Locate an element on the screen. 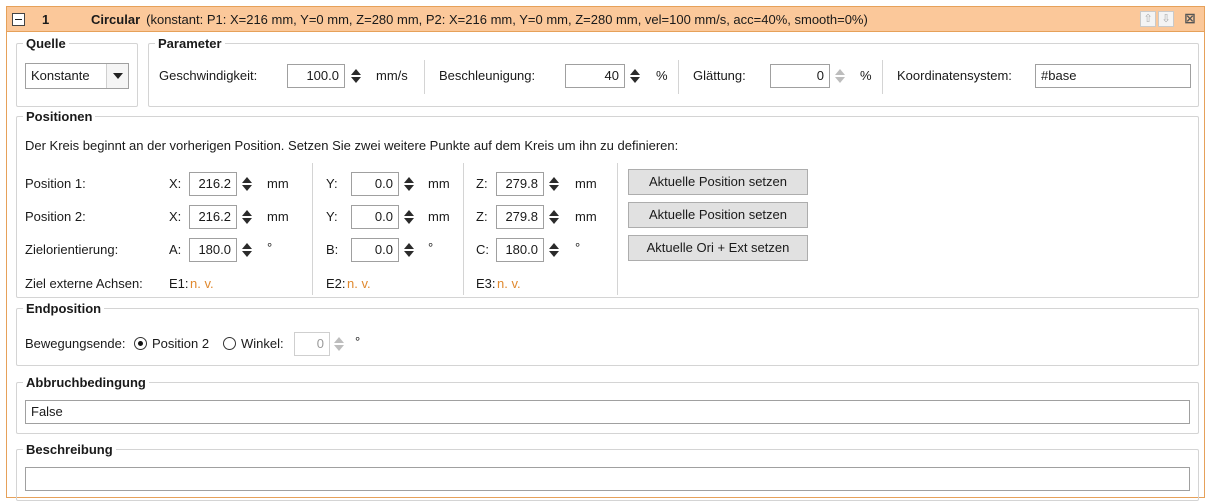 This screenshot has width=1209, height=501. abbruch-title: Abbruchbedingung is located at coordinates (86, 382).